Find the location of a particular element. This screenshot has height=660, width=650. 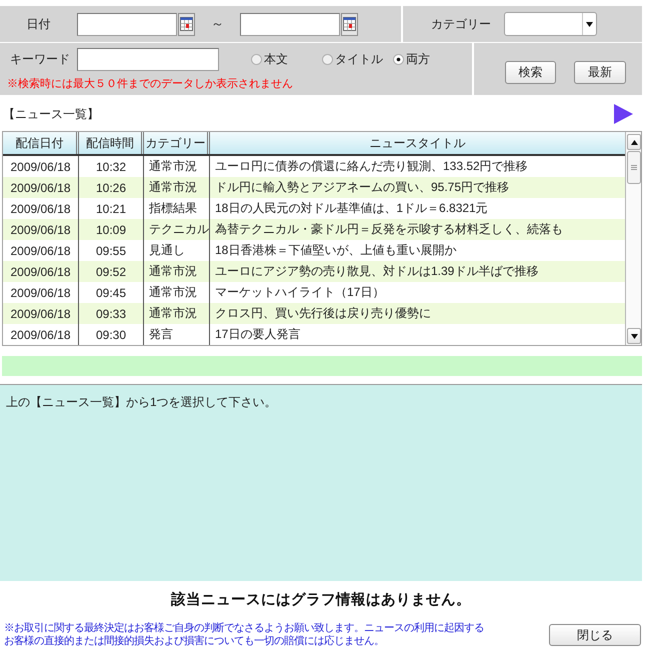

table-cell: 09:30 is located at coordinates (111, 334).